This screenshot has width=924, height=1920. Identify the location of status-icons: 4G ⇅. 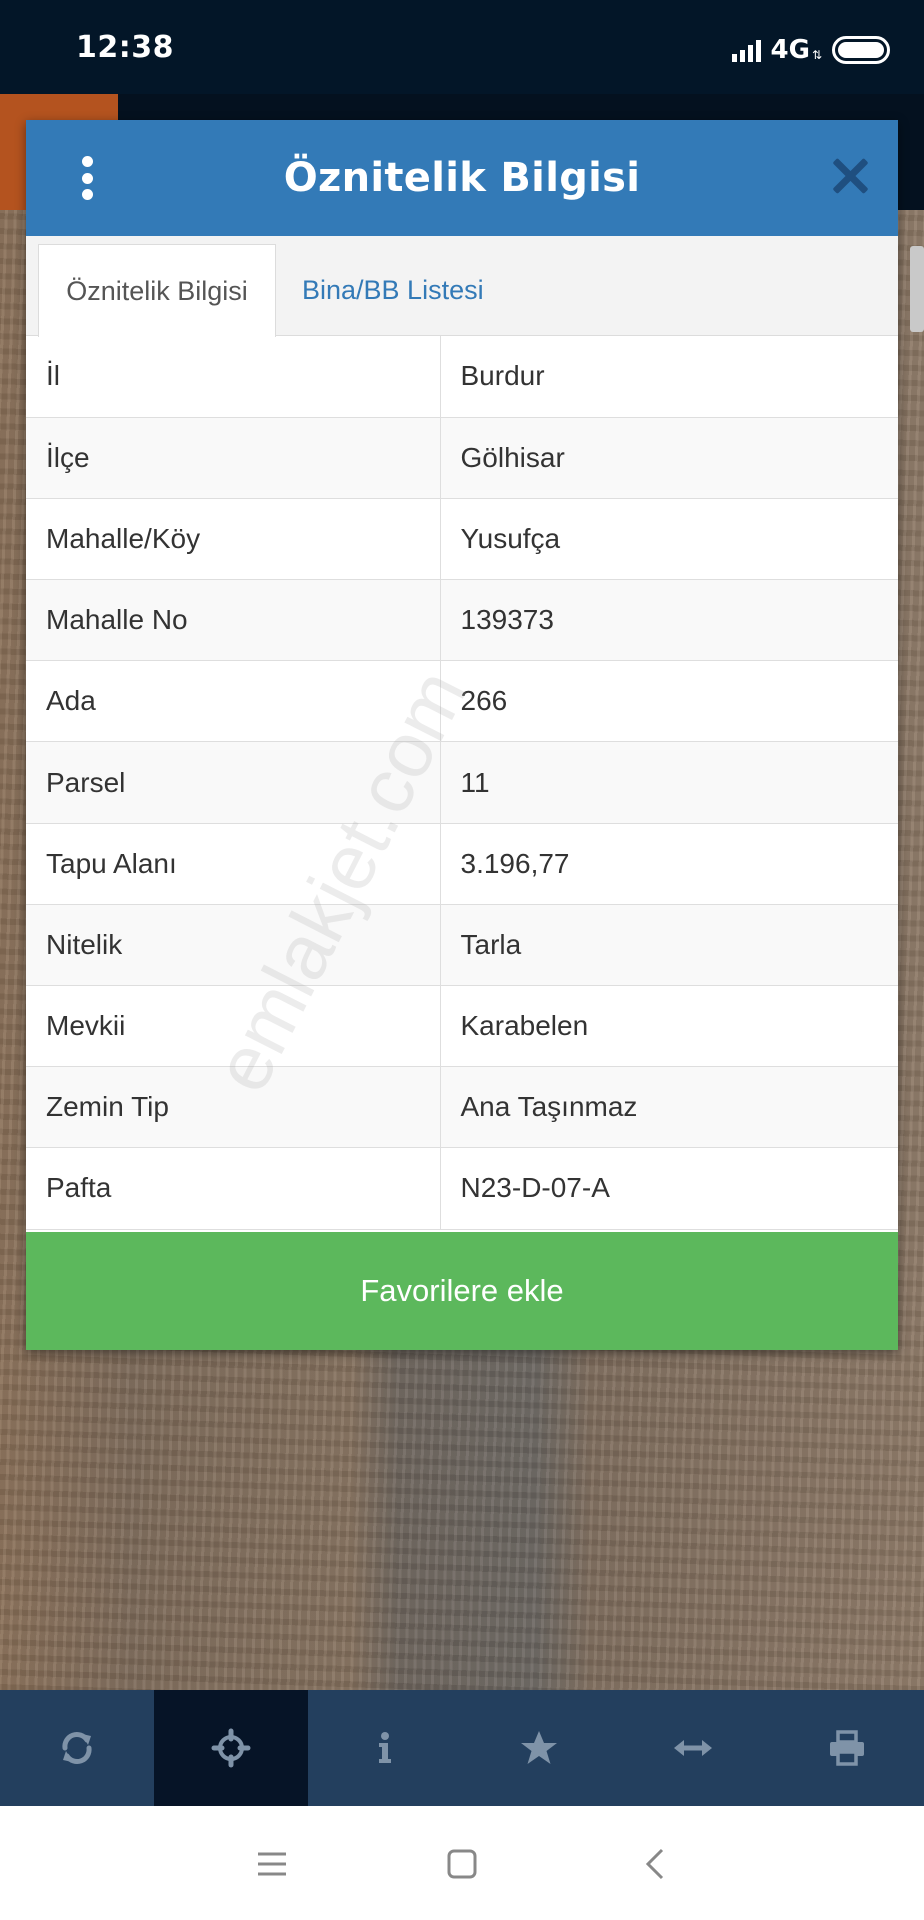
(810, 50).